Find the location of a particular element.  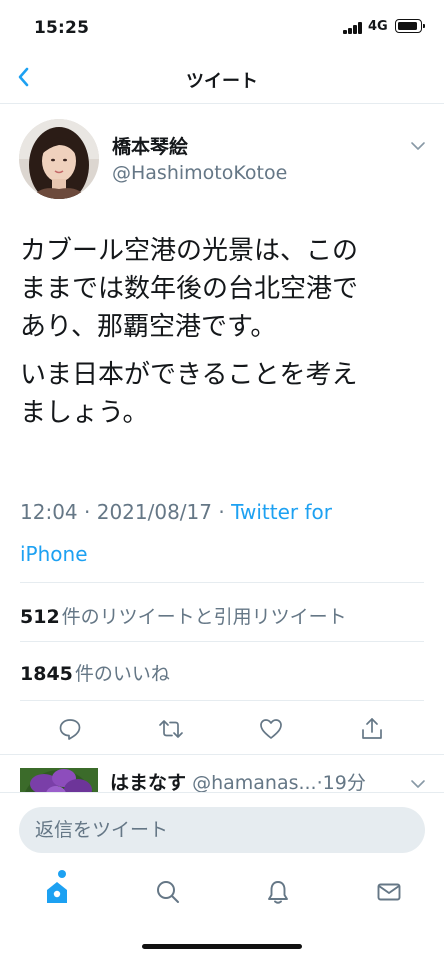

nav-bar: ツイート is located at coordinates (222, 79).